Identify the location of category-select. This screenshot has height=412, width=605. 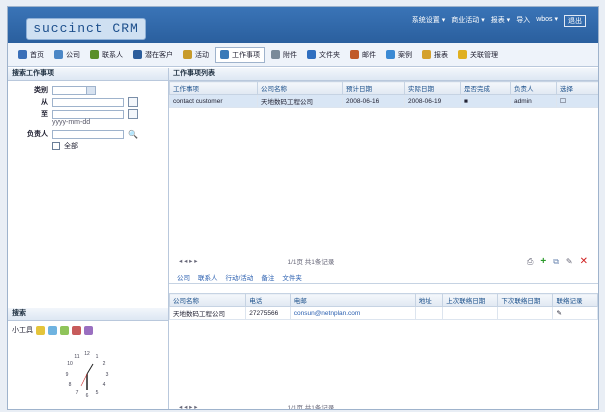
(74, 90).